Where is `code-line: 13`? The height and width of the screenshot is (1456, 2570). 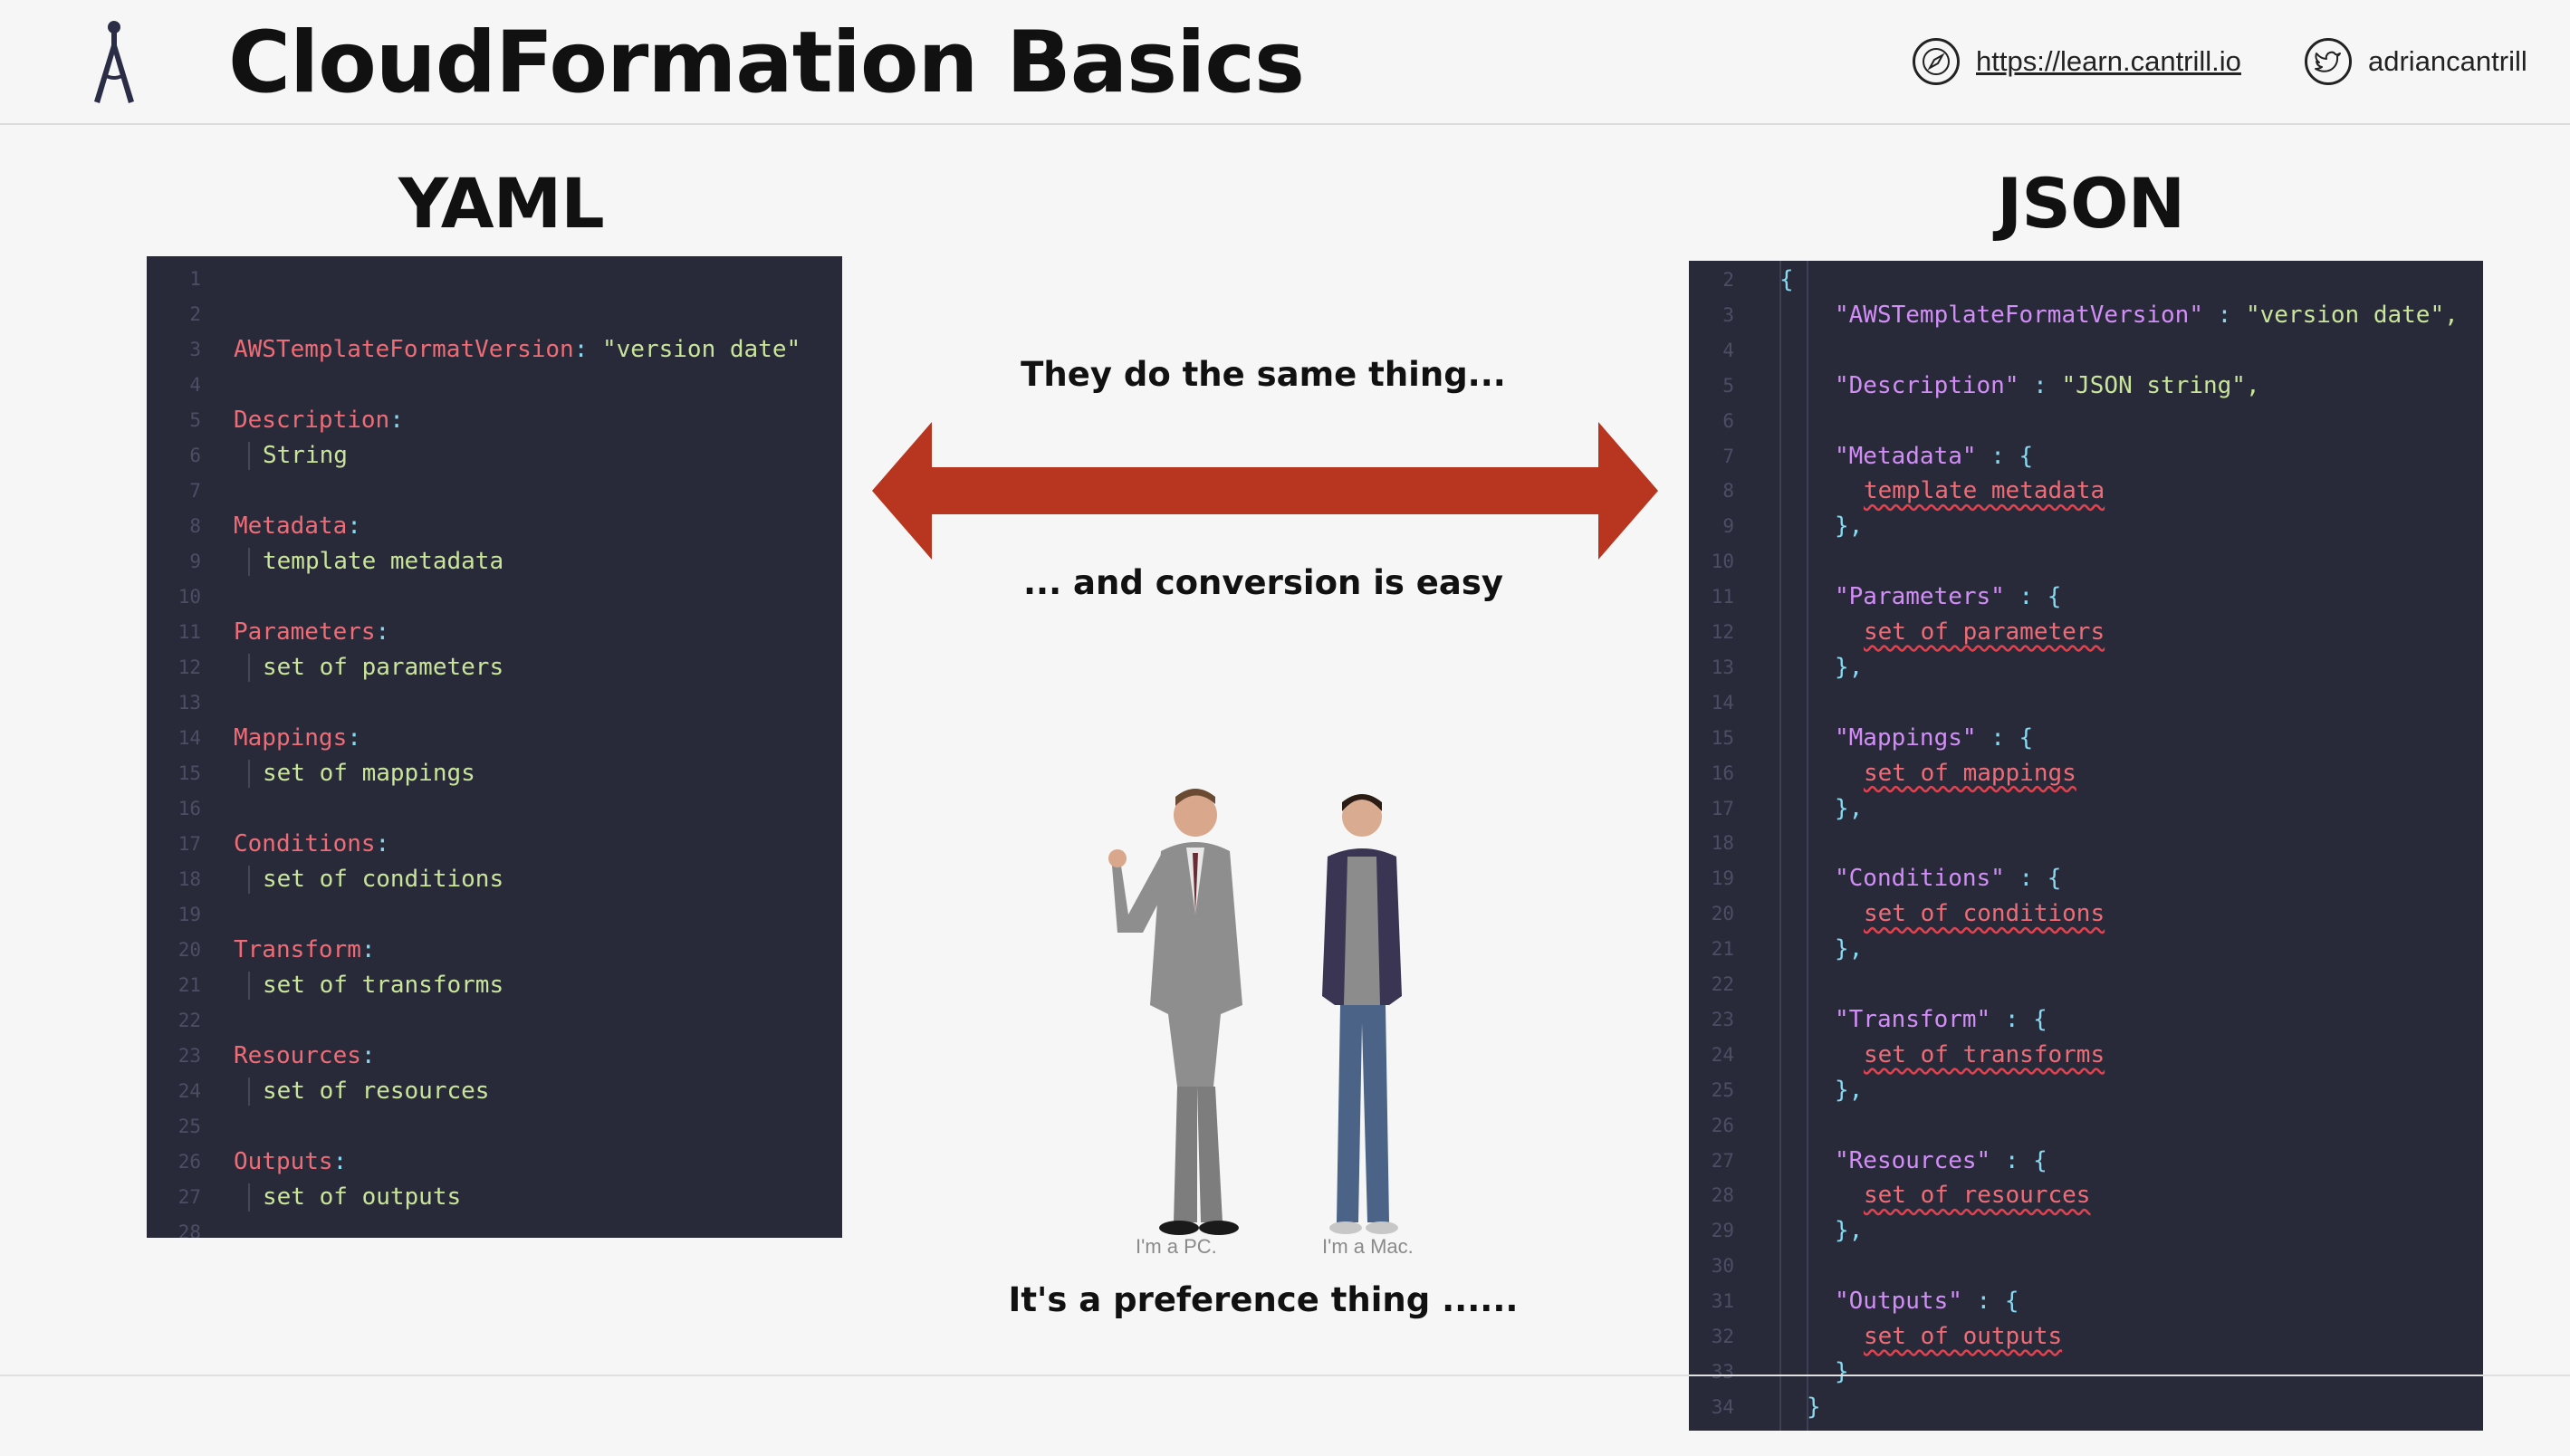
code-line: 13 is located at coordinates (495, 703).